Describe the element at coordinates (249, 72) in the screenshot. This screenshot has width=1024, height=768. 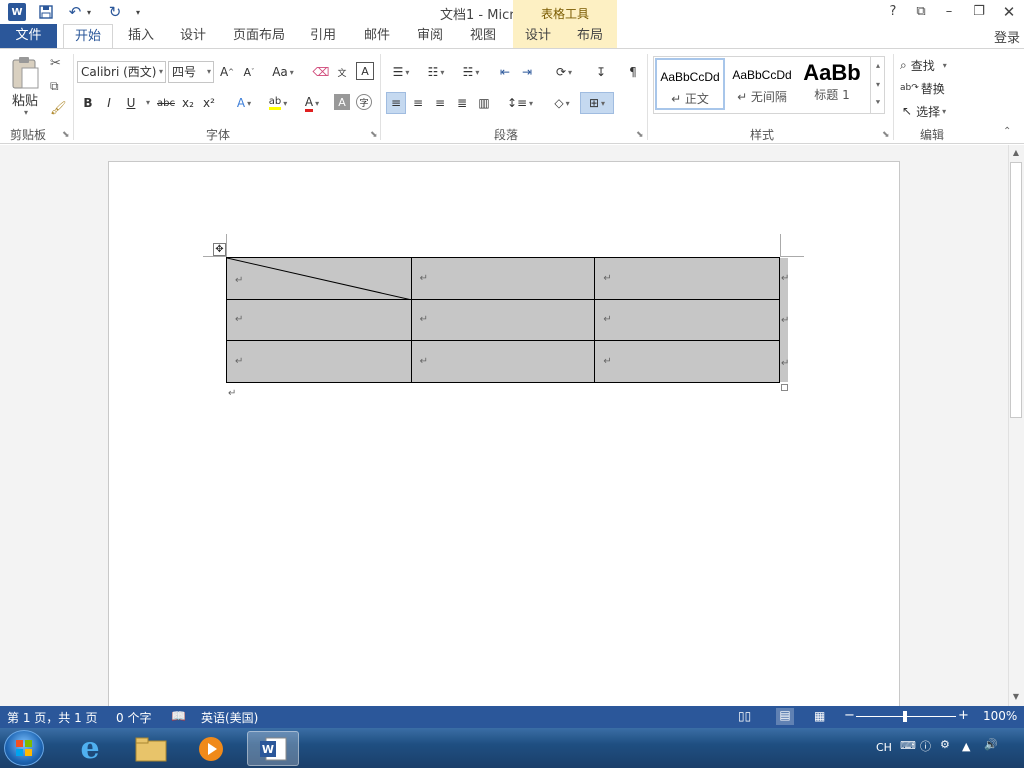
I see `shrink-font-icon: Aˇ` at that location.